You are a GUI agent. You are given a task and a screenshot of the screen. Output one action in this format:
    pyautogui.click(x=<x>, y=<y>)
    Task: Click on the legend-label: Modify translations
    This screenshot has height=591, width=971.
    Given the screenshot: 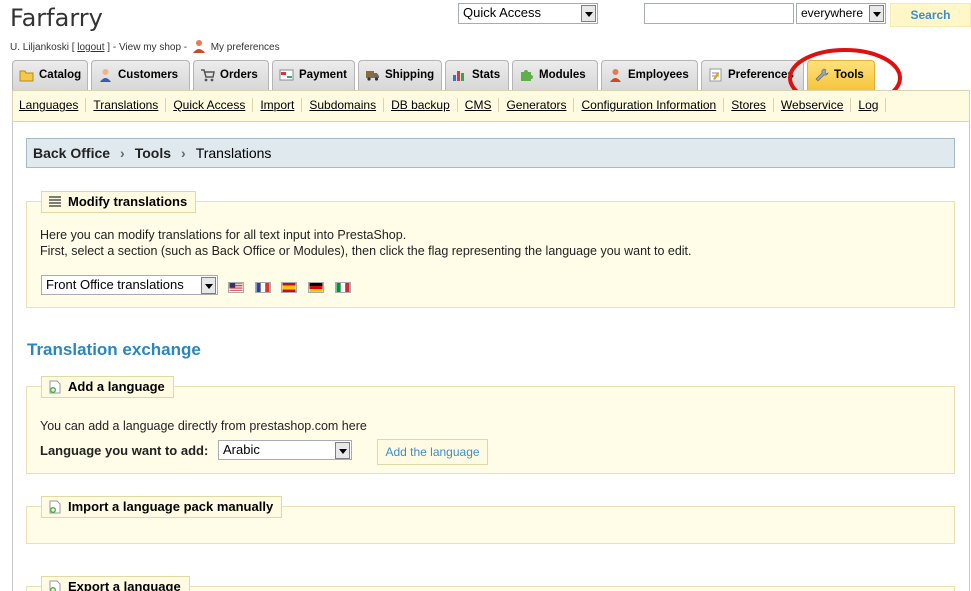 What is the action you would take?
    pyautogui.click(x=128, y=201)
    